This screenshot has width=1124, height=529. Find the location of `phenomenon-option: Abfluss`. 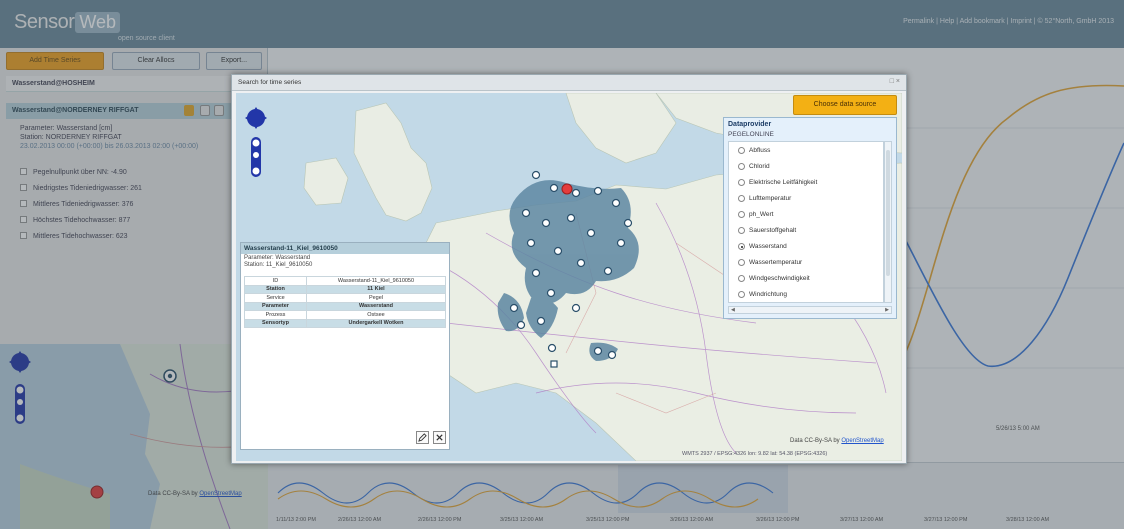

phenomenon-option: Abfluss is located at coordinates (754, 150).